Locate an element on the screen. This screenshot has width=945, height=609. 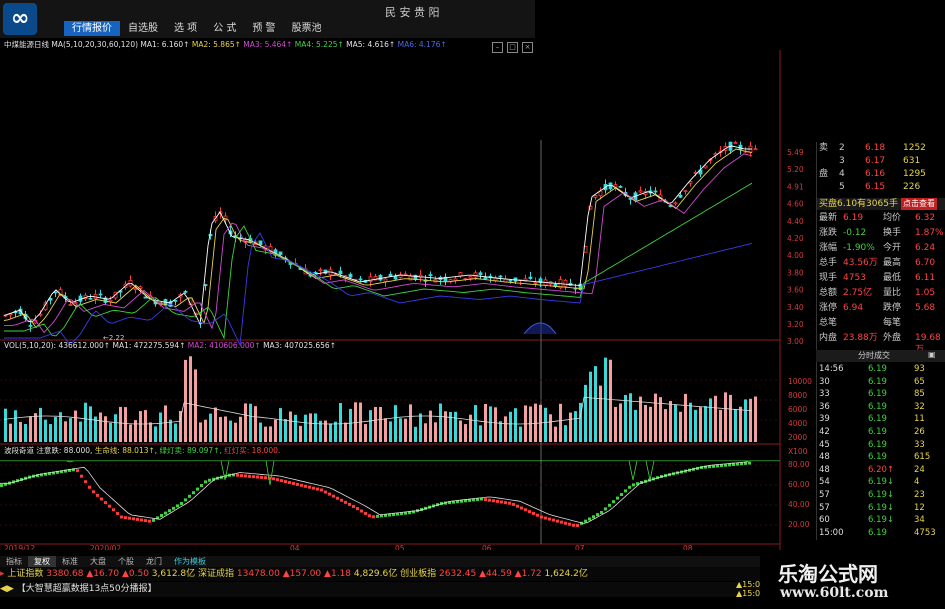
status-arrows-icon: ◀▶ is located at coordinates (7, 589).